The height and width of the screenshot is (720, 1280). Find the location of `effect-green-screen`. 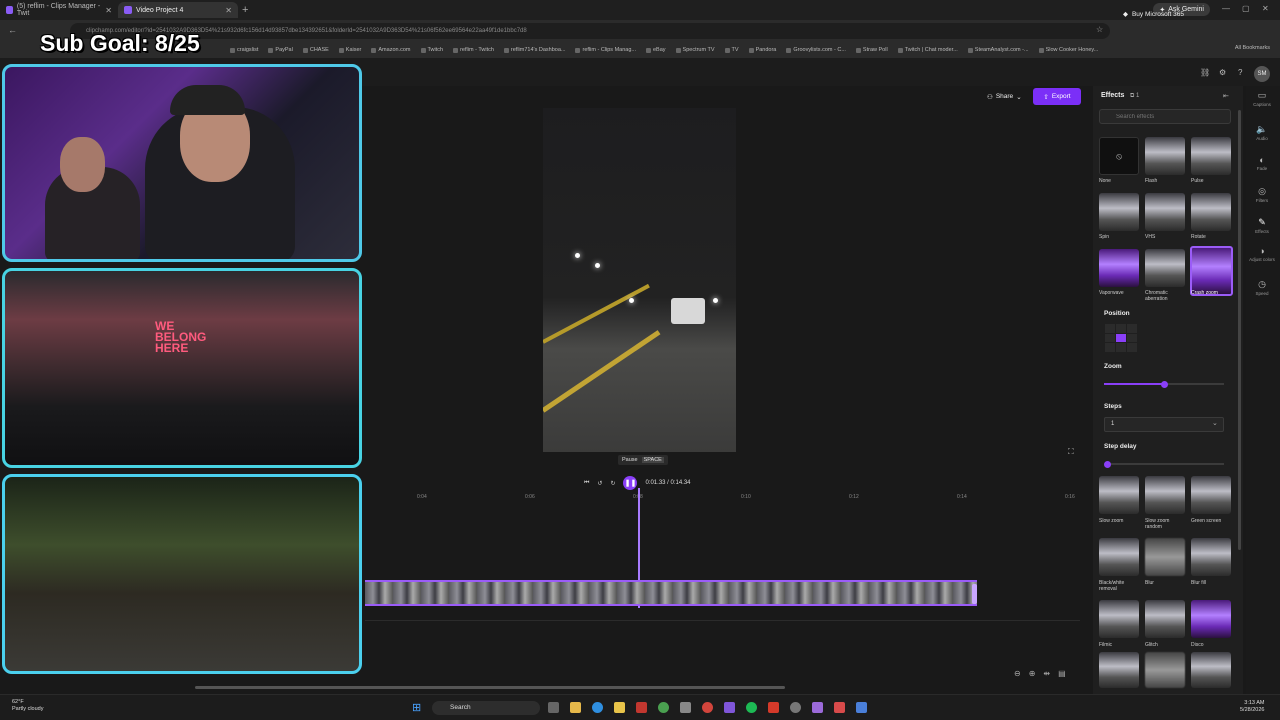

effect-green-screen is located at coordinates (1211, 495).